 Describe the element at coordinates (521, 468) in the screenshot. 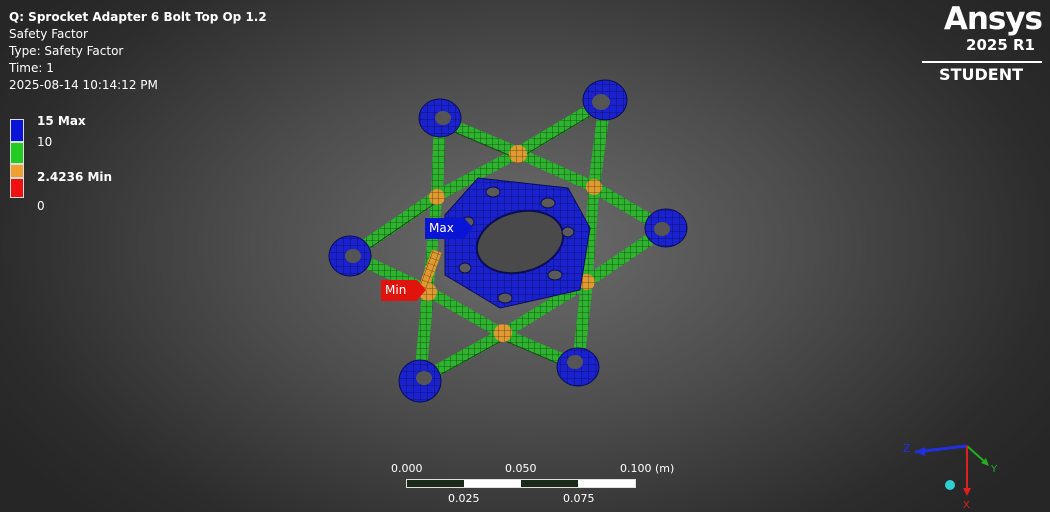

I see `scale-label-050: 0.050` at that location.